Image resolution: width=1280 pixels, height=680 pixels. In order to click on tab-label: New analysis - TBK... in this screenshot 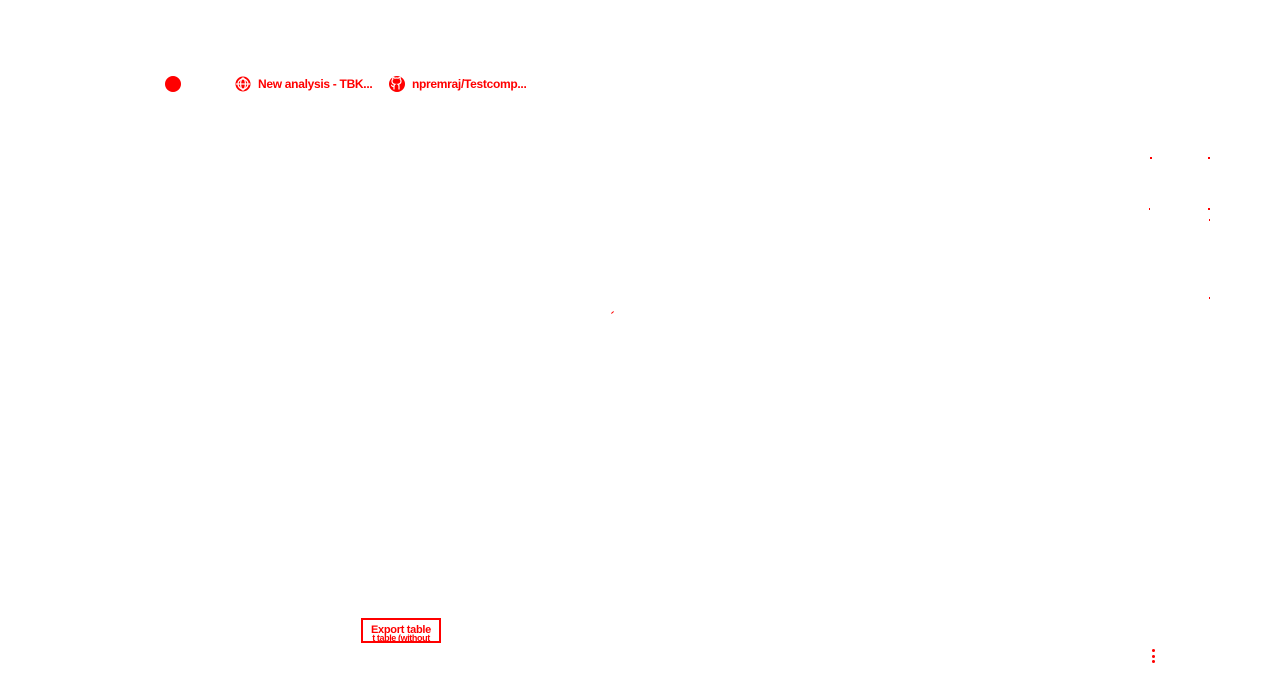, I will do `click(315, 84)`.